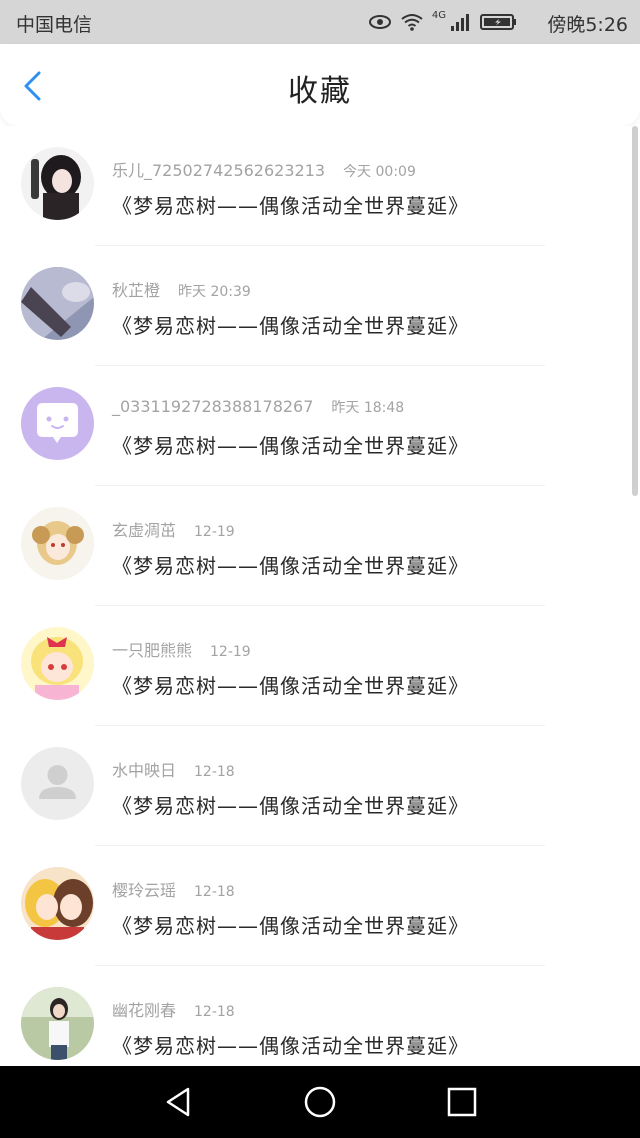  Describe the element at coordinates (320, 786) in the screenshot. I see `list-item: 水中映日 12-18 《梦易恋树——偶像活动全世界蔓延》` at that location.